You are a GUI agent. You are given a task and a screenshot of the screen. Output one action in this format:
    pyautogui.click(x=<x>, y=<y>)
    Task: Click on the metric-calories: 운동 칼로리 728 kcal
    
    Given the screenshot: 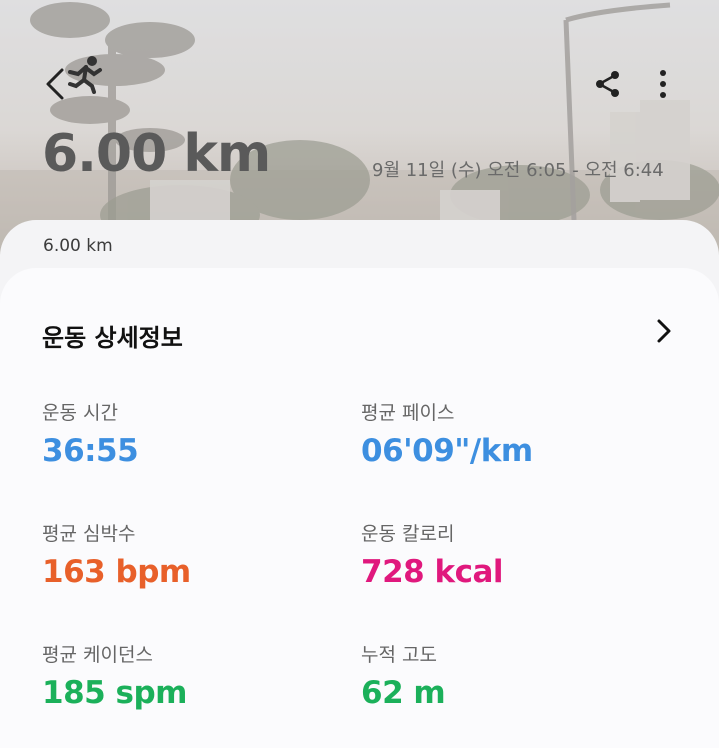 What is the action you would take?
    pyautogui.click(x=432, y=554)
    